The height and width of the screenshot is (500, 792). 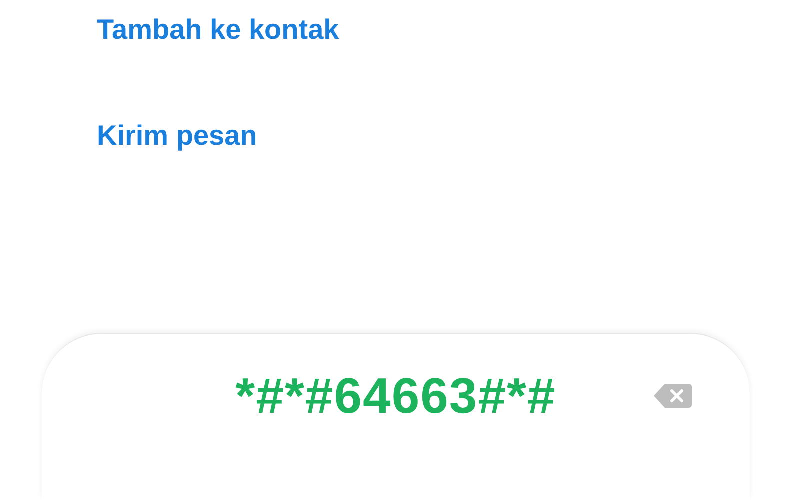 What do you see at coordinates (177, 136) in the screenshot?
I see `action-link: Kirim pesan` at bounding box center [177, 136].